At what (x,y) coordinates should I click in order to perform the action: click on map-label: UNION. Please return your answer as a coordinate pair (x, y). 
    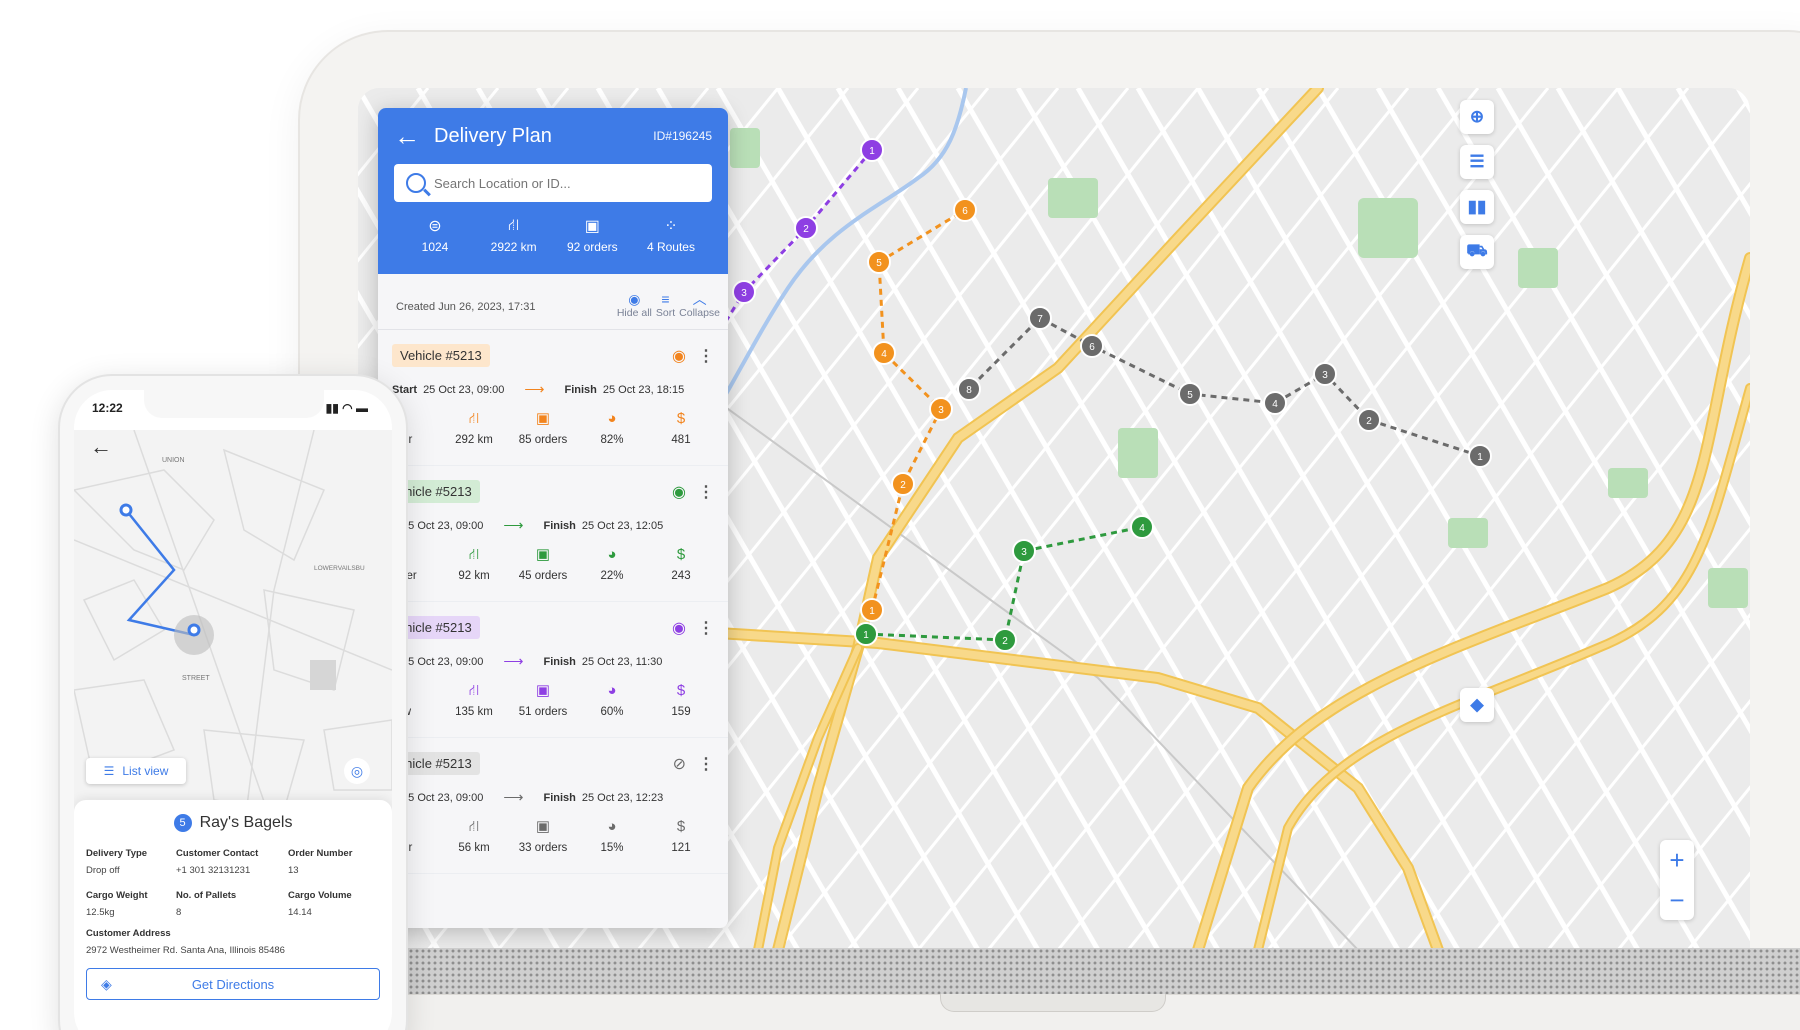
    Looking at the image, I should click on (173, 460).